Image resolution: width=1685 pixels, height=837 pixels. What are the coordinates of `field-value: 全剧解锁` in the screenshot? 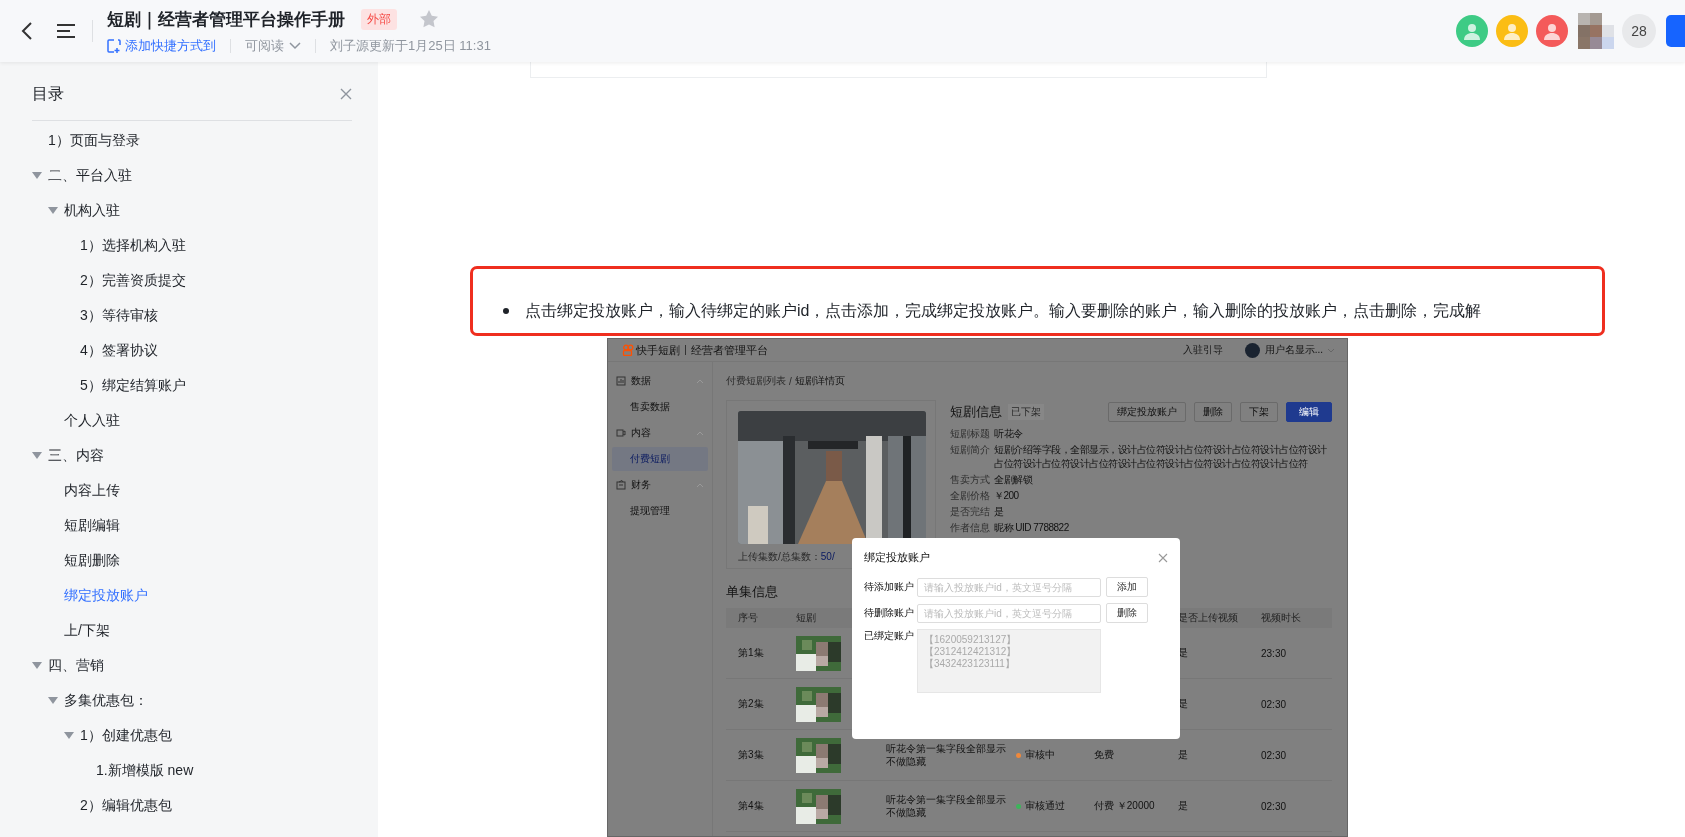 It's located at (1014, 480).